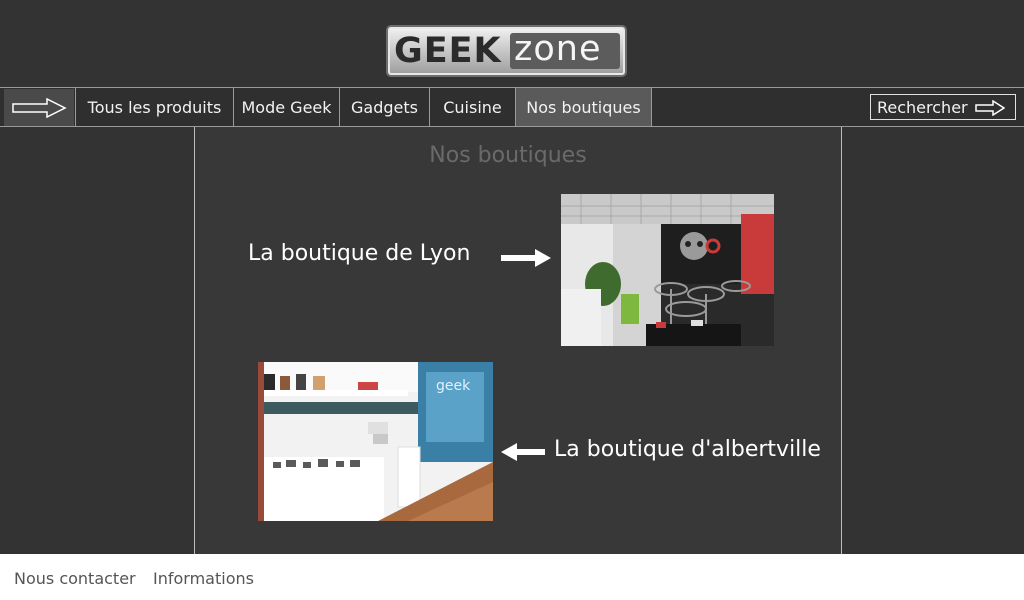  Describe the element at coordinates (687, 449) in the screenshot. I see `store-label-albertville: La boutique d'albertville` at that location.